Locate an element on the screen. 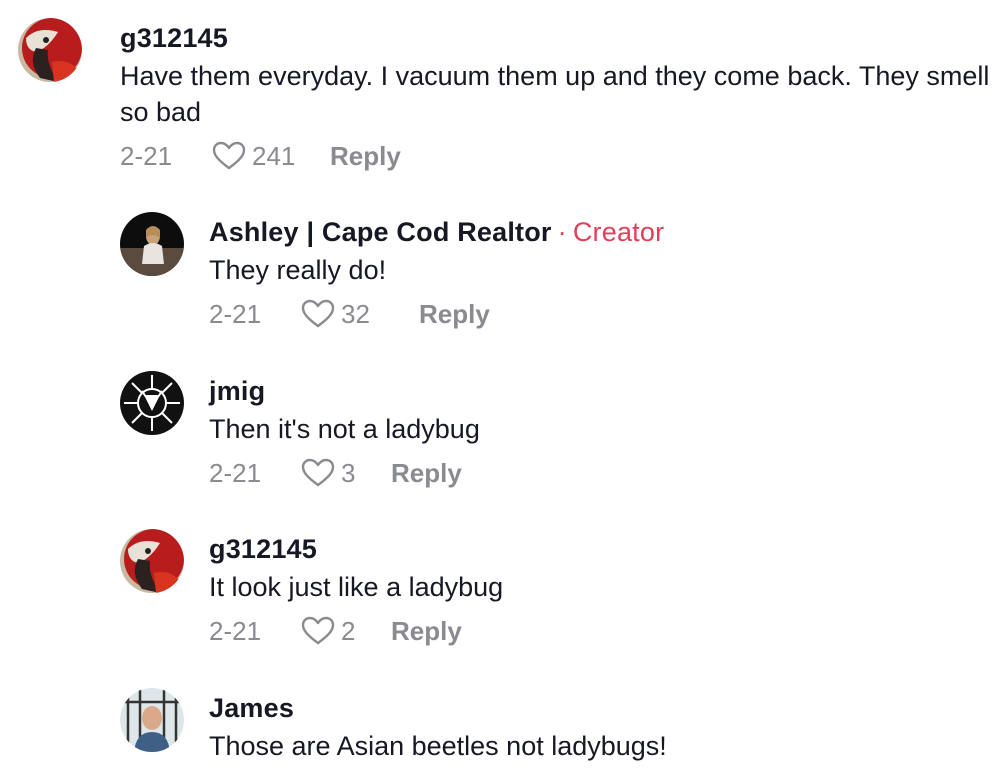 This screenshot has width=1000, height=774. comment-username: jmig is located at coordinates (599, 391).